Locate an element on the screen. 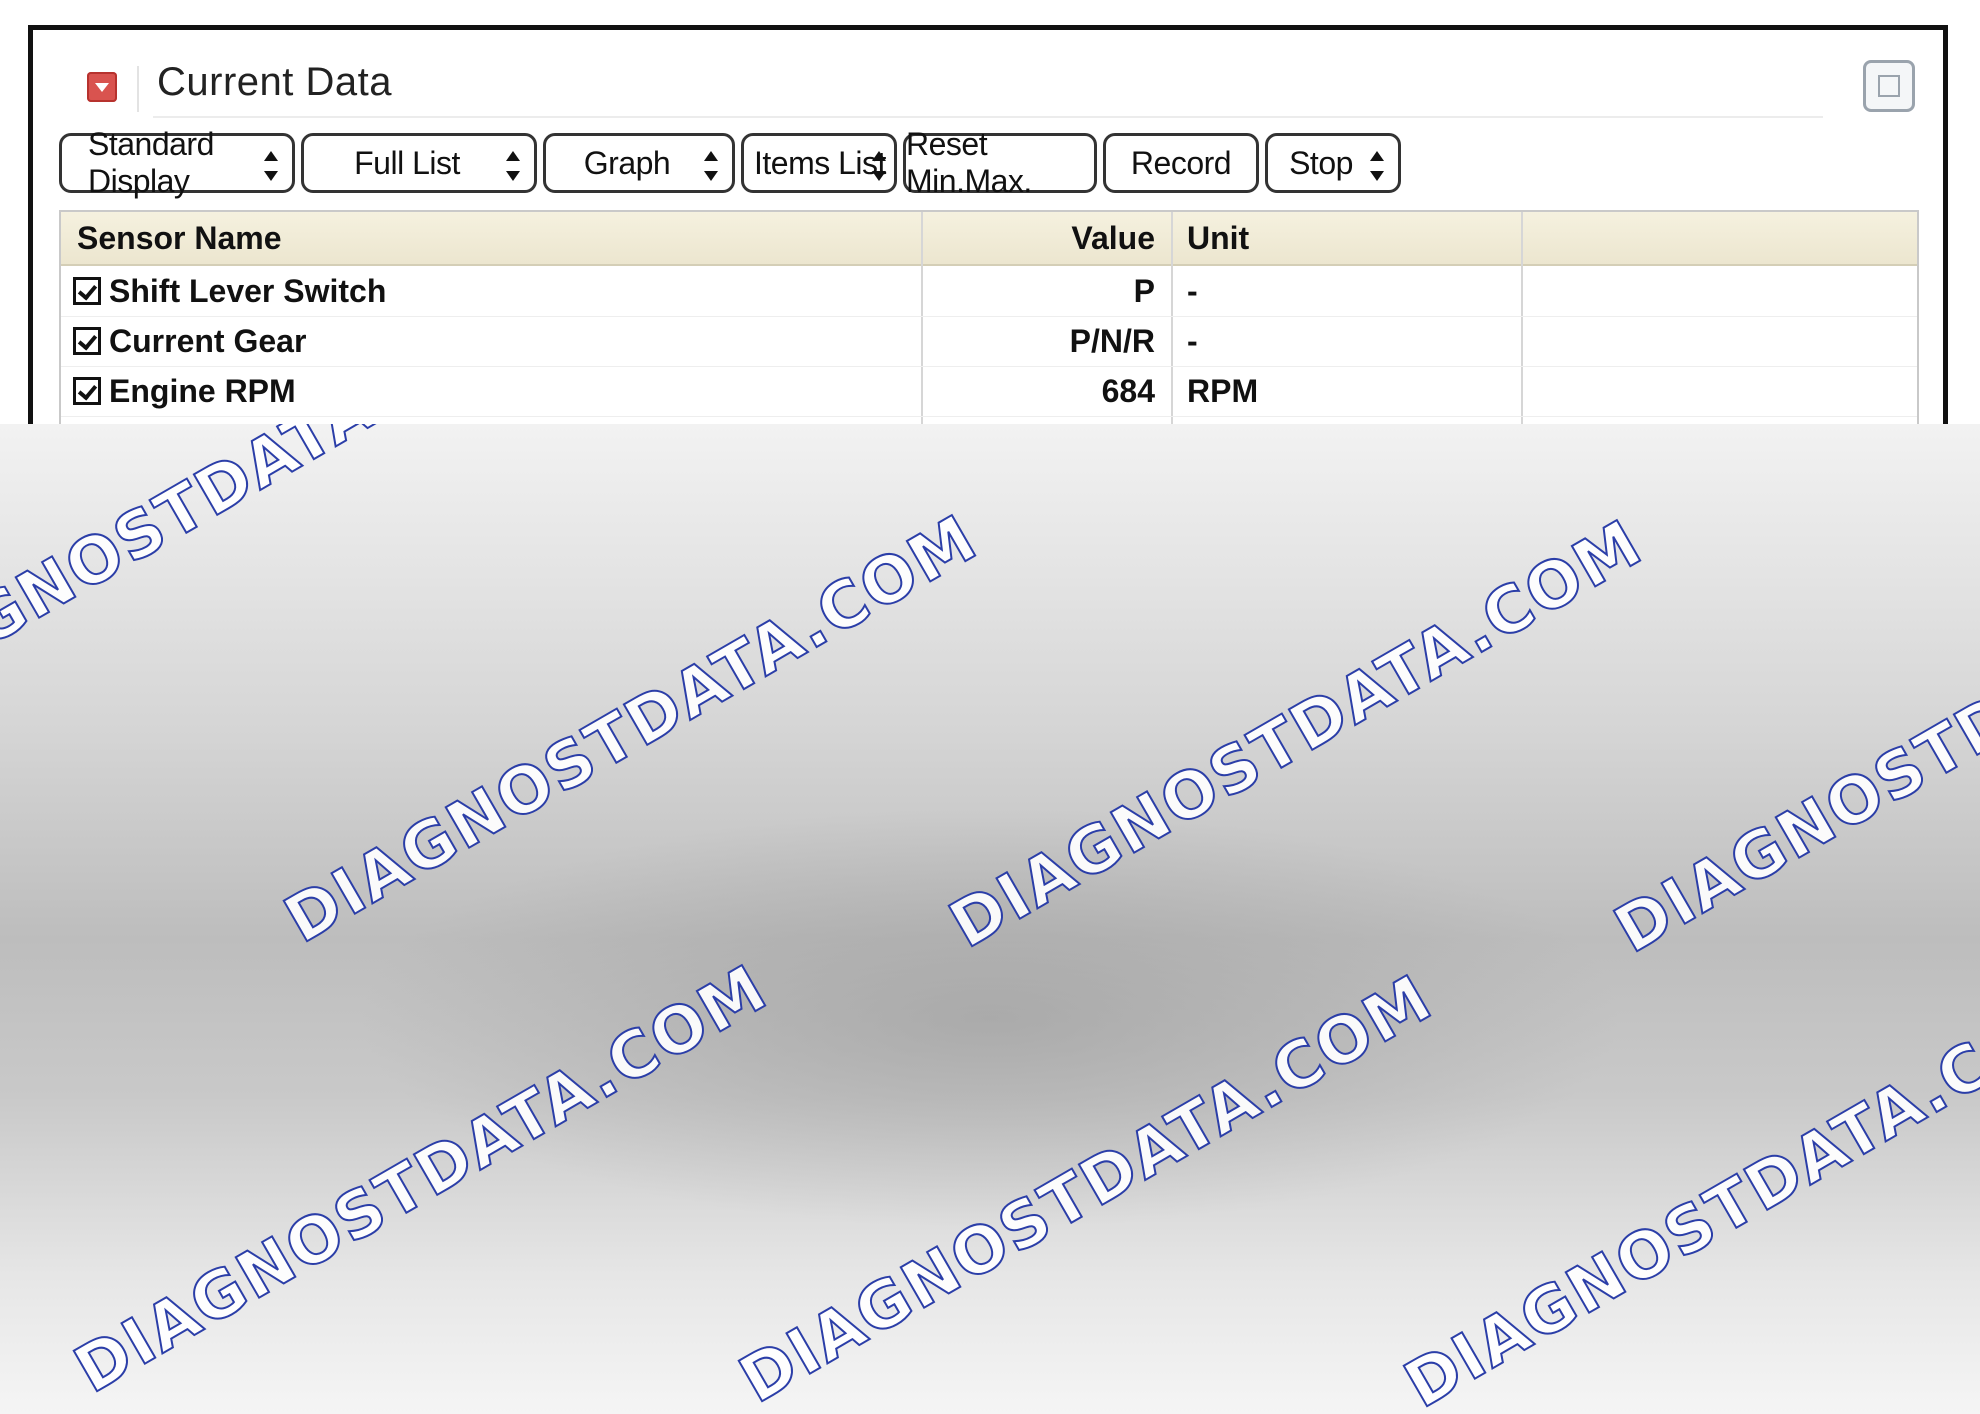 The image size is (1980, 1414). table-row: Engine RPM 684 RPM is located at coordinates (989, 391).